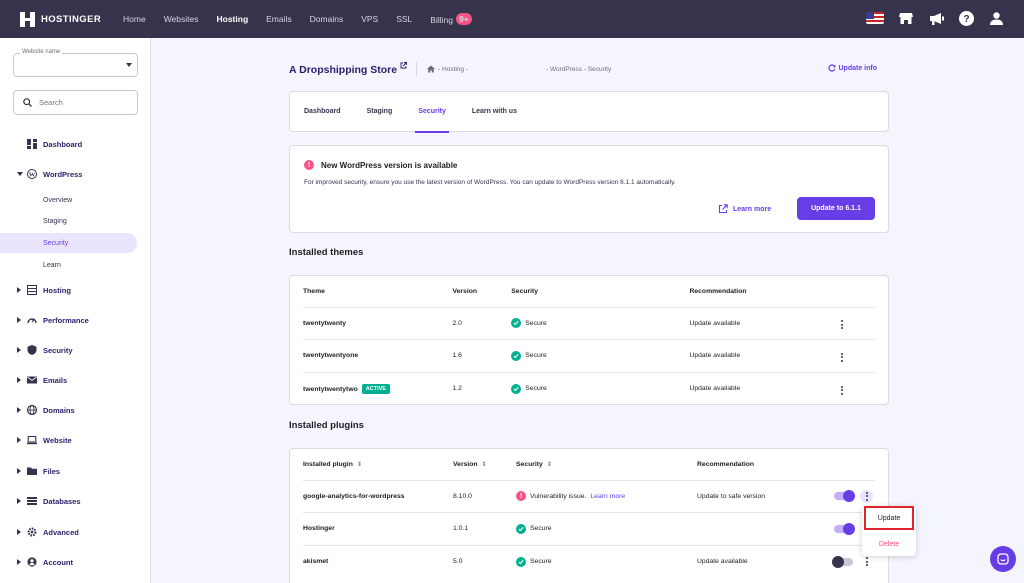 The height and width of the screenshot is (583, 1024). What do you see at coordinates (75, 63) in the screenshot?
I see `website-name-select: Website name` at bounding box center [75, 63].